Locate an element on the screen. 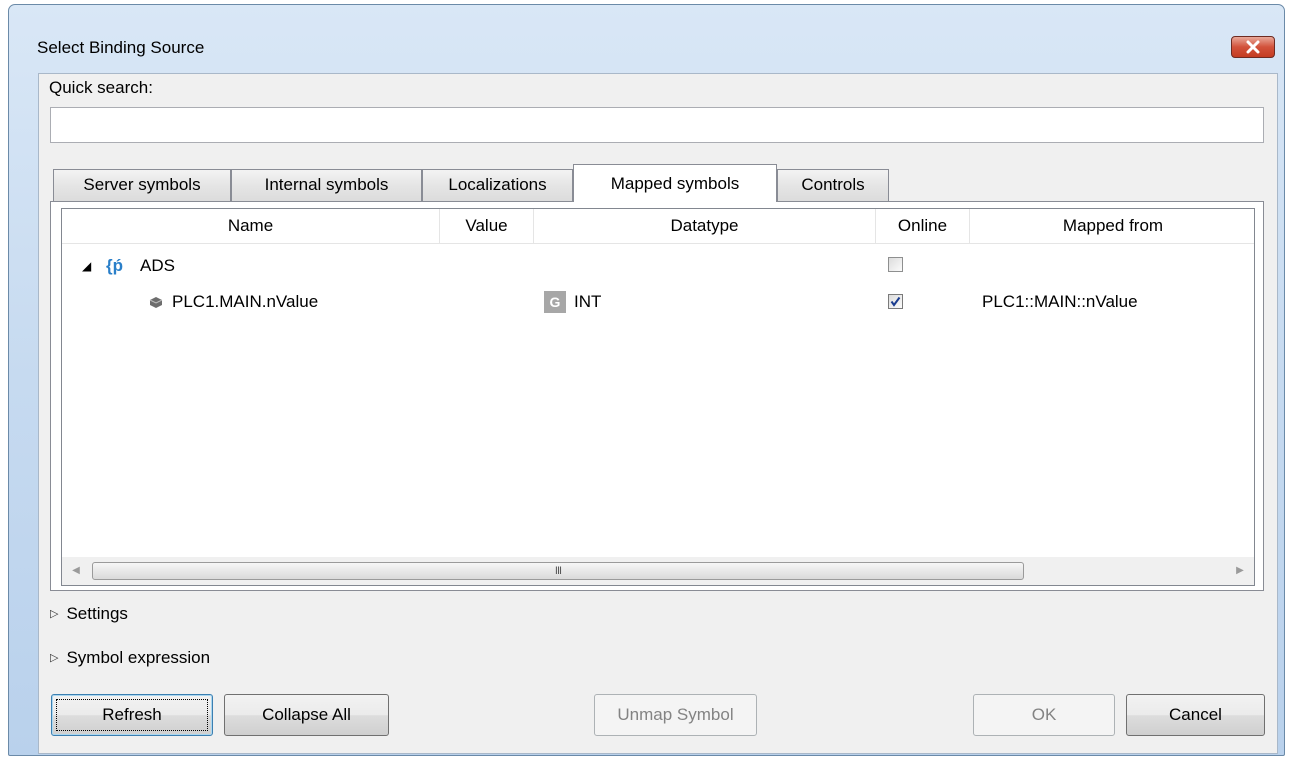 The height and width of the screenshot is (760, 1289). column-header-datatype: Datatype is located at coordinates (705, 226).